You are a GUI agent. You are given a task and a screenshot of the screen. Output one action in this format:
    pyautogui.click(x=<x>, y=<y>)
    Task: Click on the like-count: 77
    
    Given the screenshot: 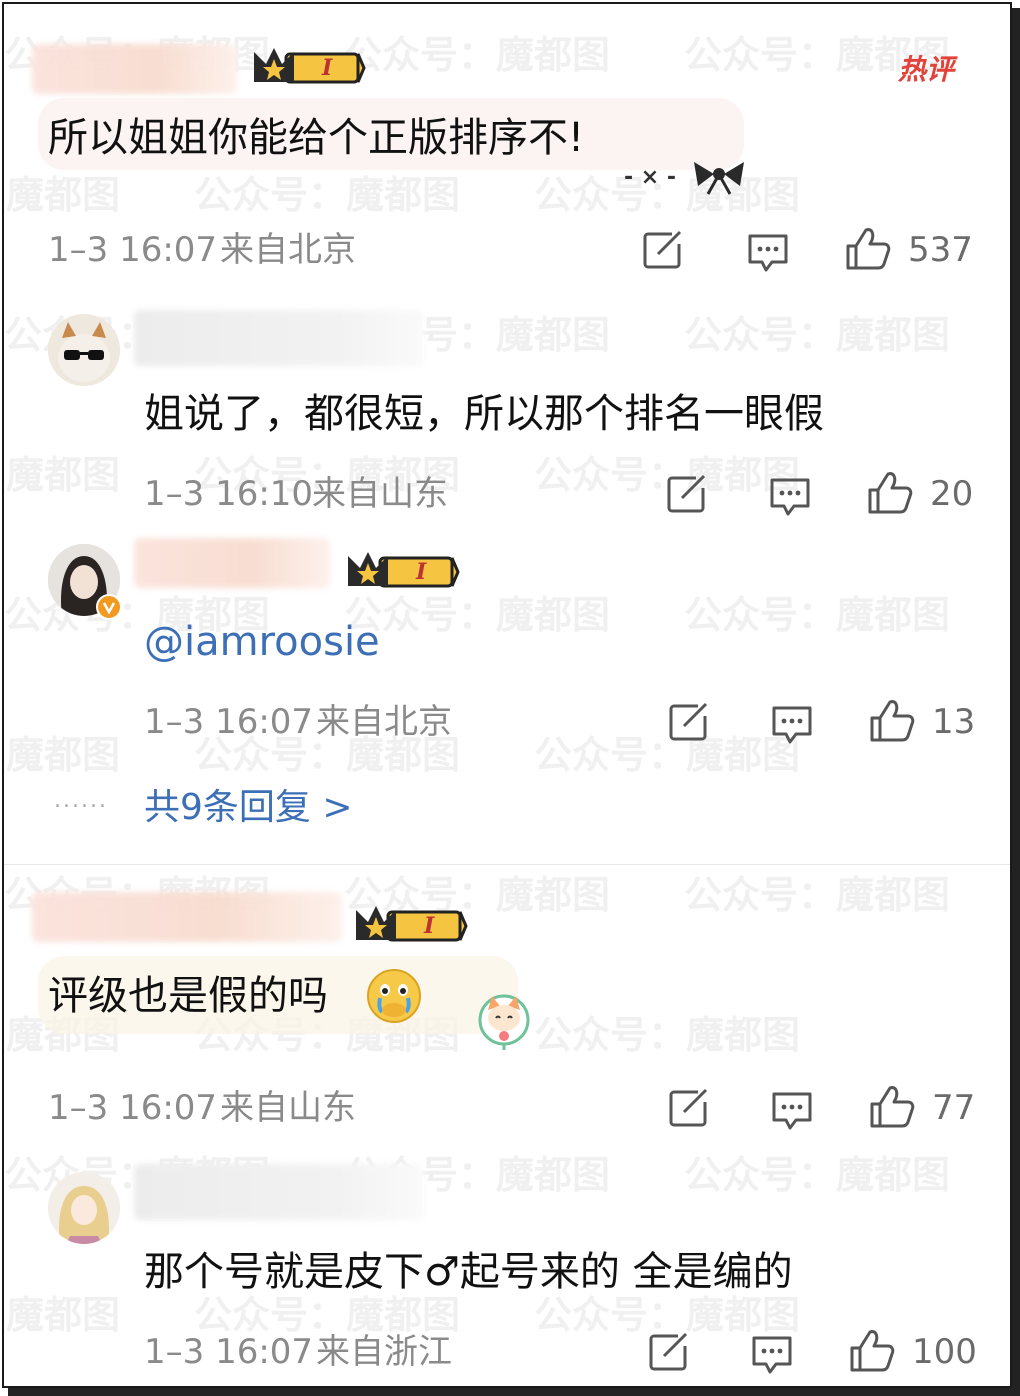 What is the action you would take?
    pyautogui.click(x=954, y=1108)
    